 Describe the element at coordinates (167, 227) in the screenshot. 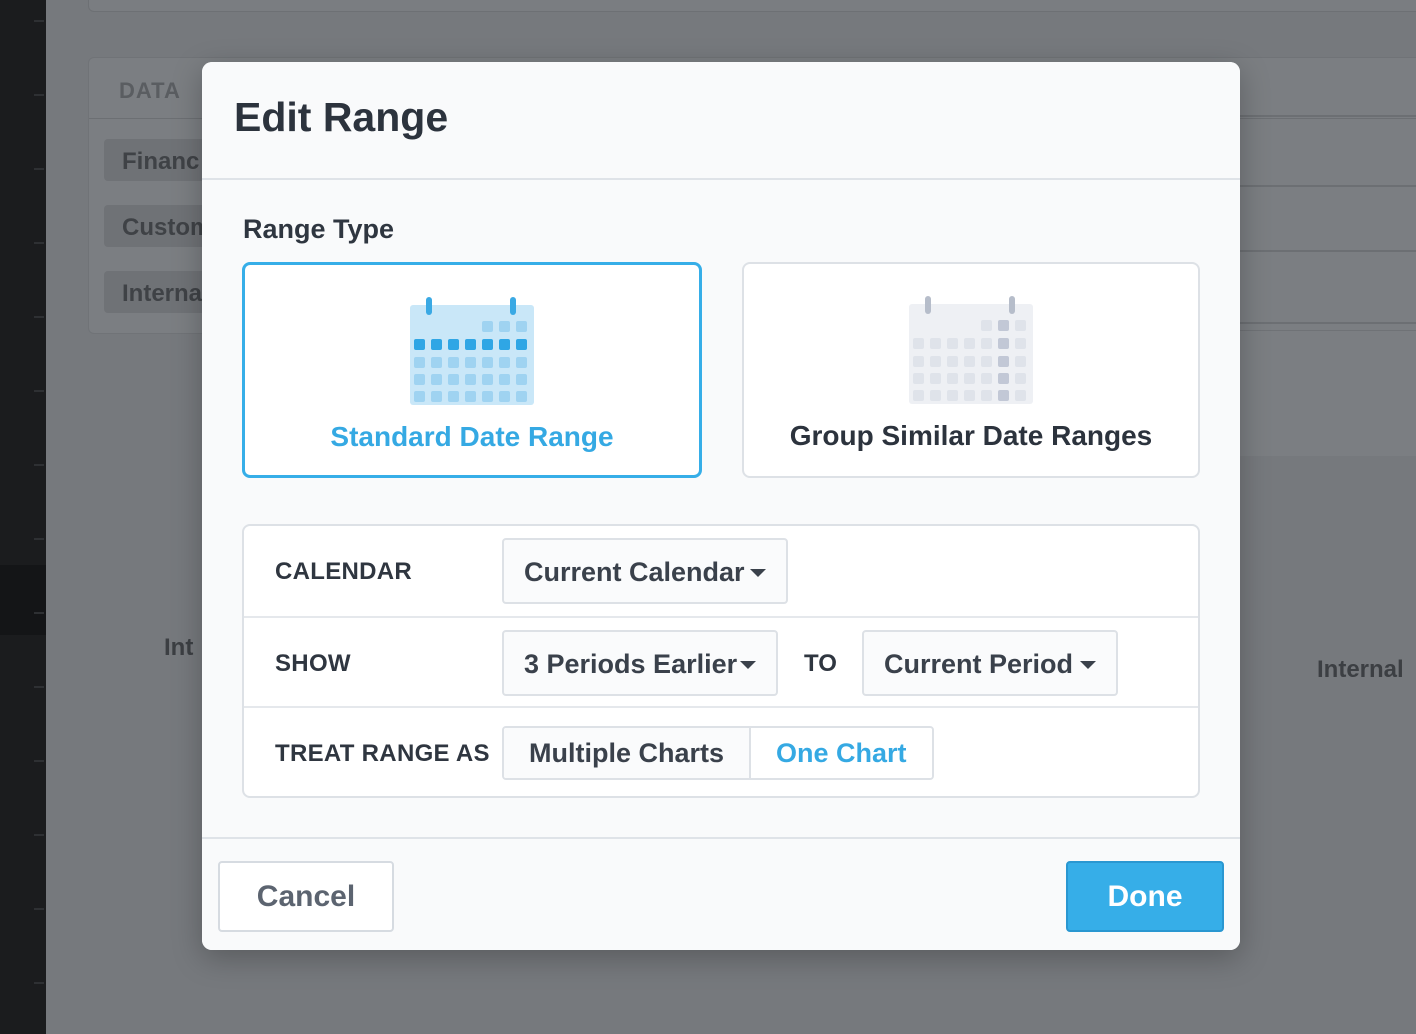

I see `background-chip-label: Custom` at that location.